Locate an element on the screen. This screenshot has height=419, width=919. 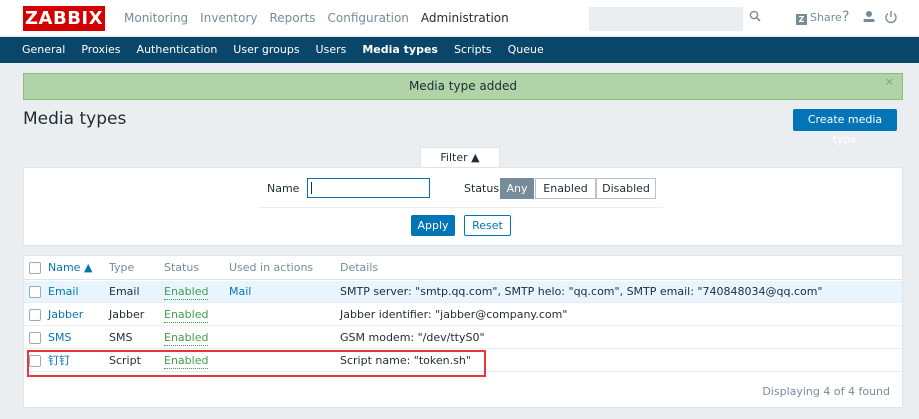
header-details: Details is located at coordinates (359, 267).